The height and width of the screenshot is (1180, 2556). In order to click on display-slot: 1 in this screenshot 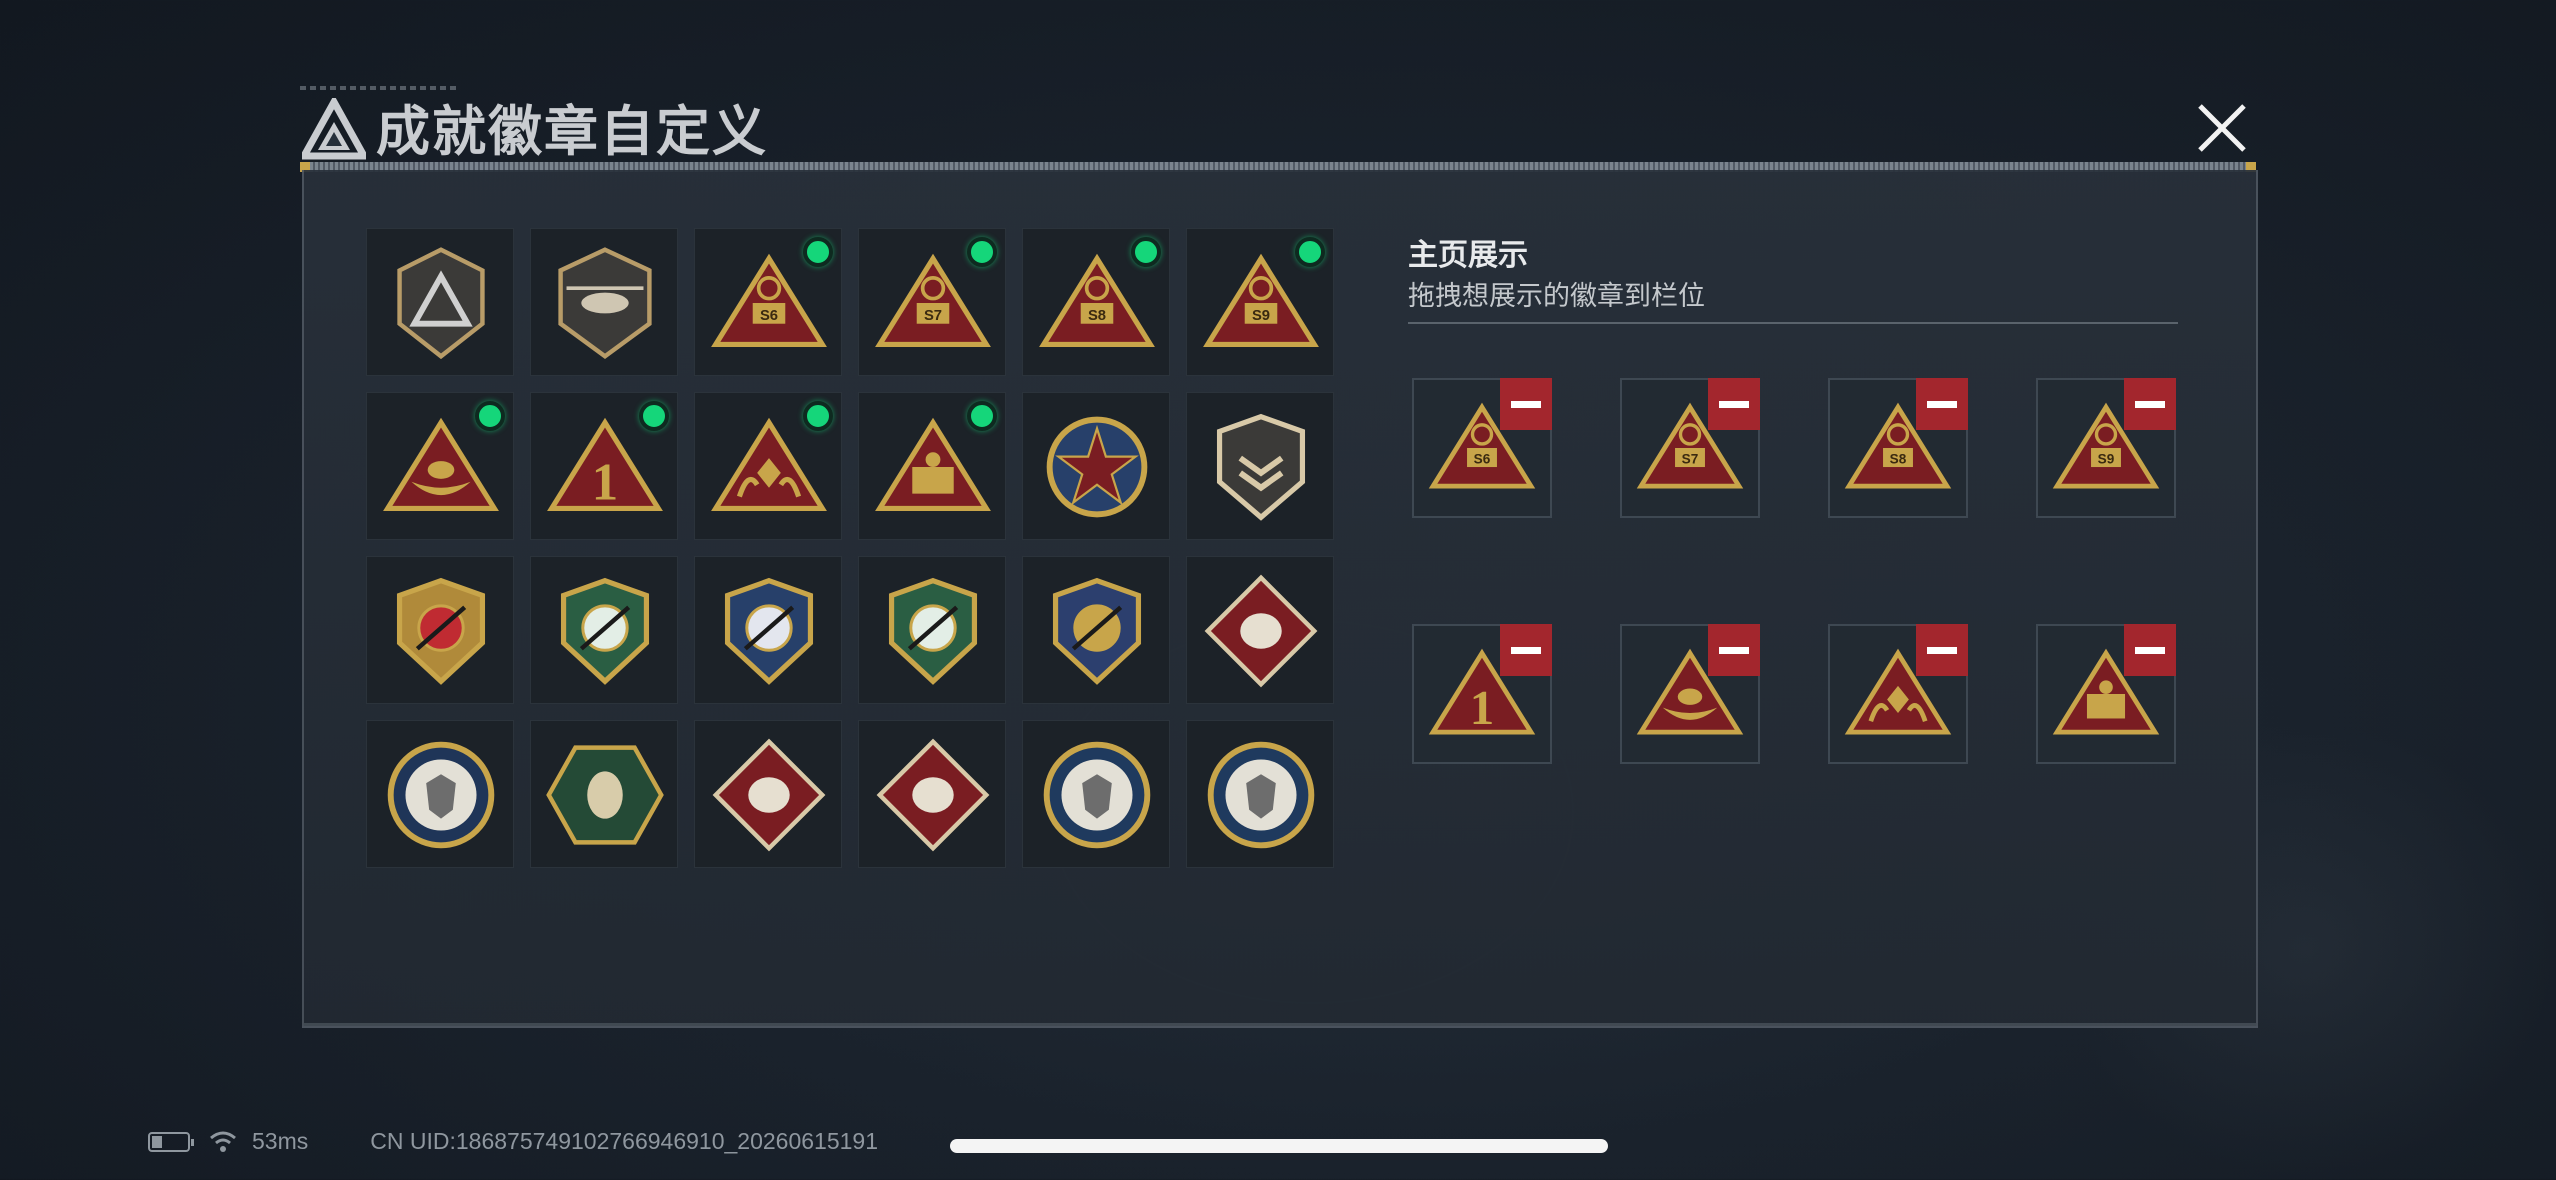, I will do `click(1482, 694)`.